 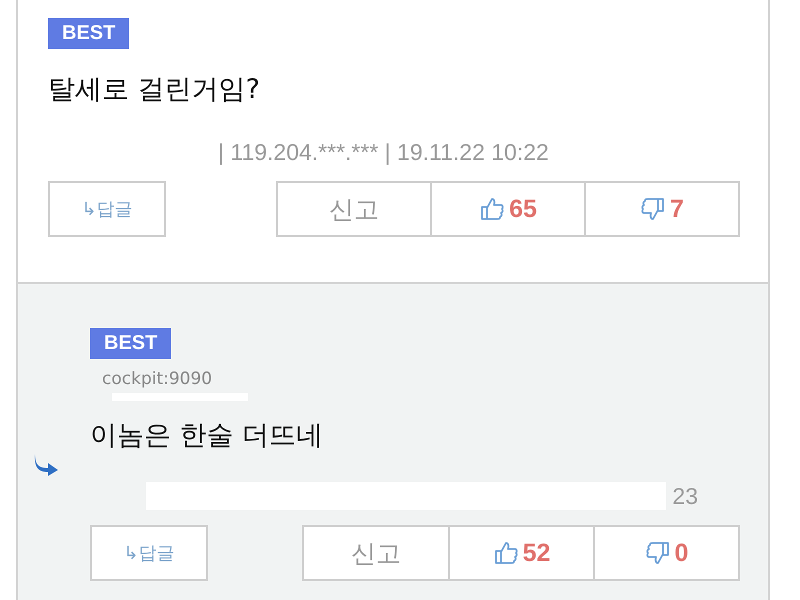 I want to click on like-button: 65, so click(x=509, y=209).